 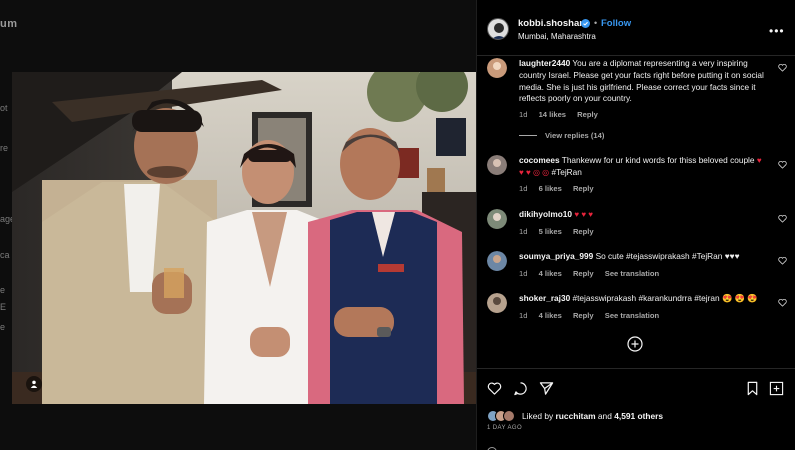 What do you see at coordinates (604, 416) in the screenshot?
I see `likes-joiner: and` at bounding box center [604, 416].